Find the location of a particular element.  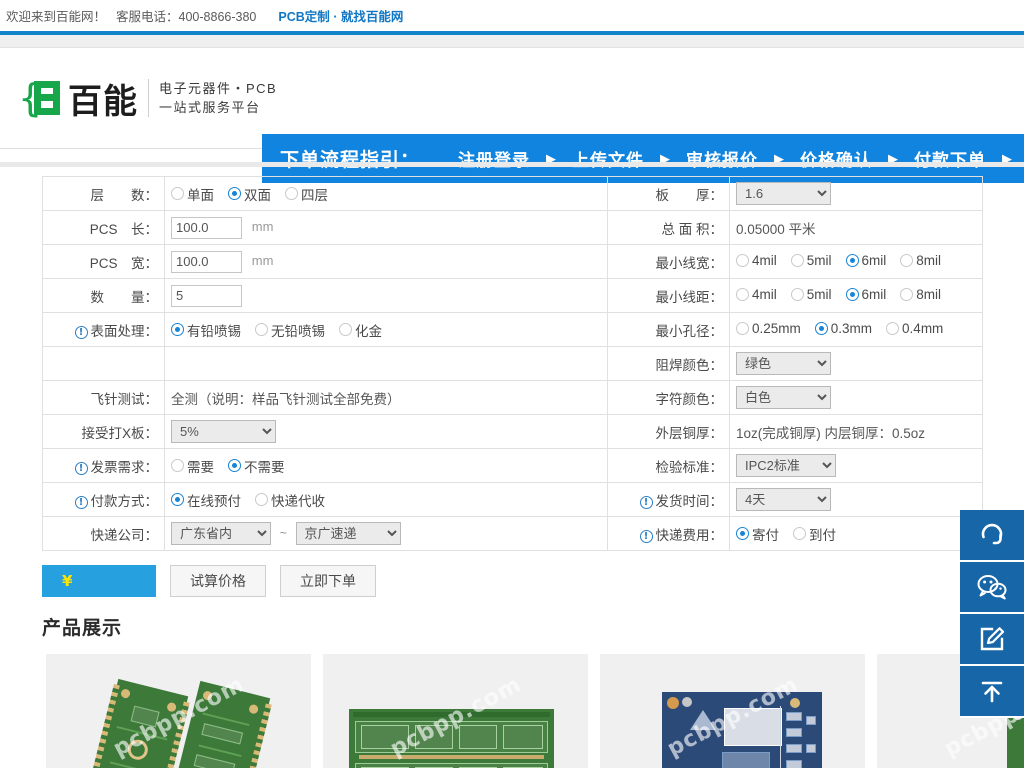

table-row: PCS 长： mm 总 面 积： 0.05000 平米 is located at coordinates (512, 227).